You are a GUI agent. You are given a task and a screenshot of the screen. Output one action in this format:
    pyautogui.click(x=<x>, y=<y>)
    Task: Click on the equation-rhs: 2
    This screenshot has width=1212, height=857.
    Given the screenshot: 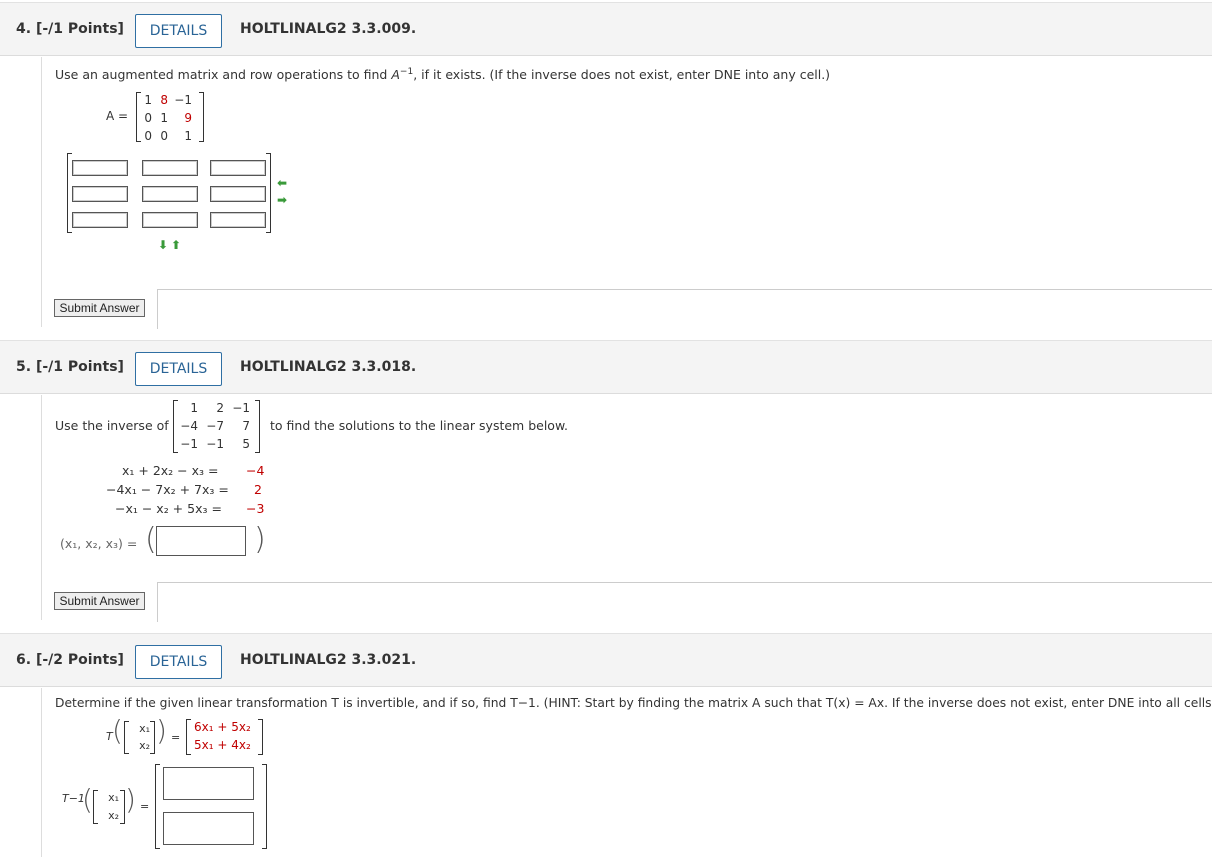 What is the action you would take?
    pyautogui.click(x=258, y=489)
    